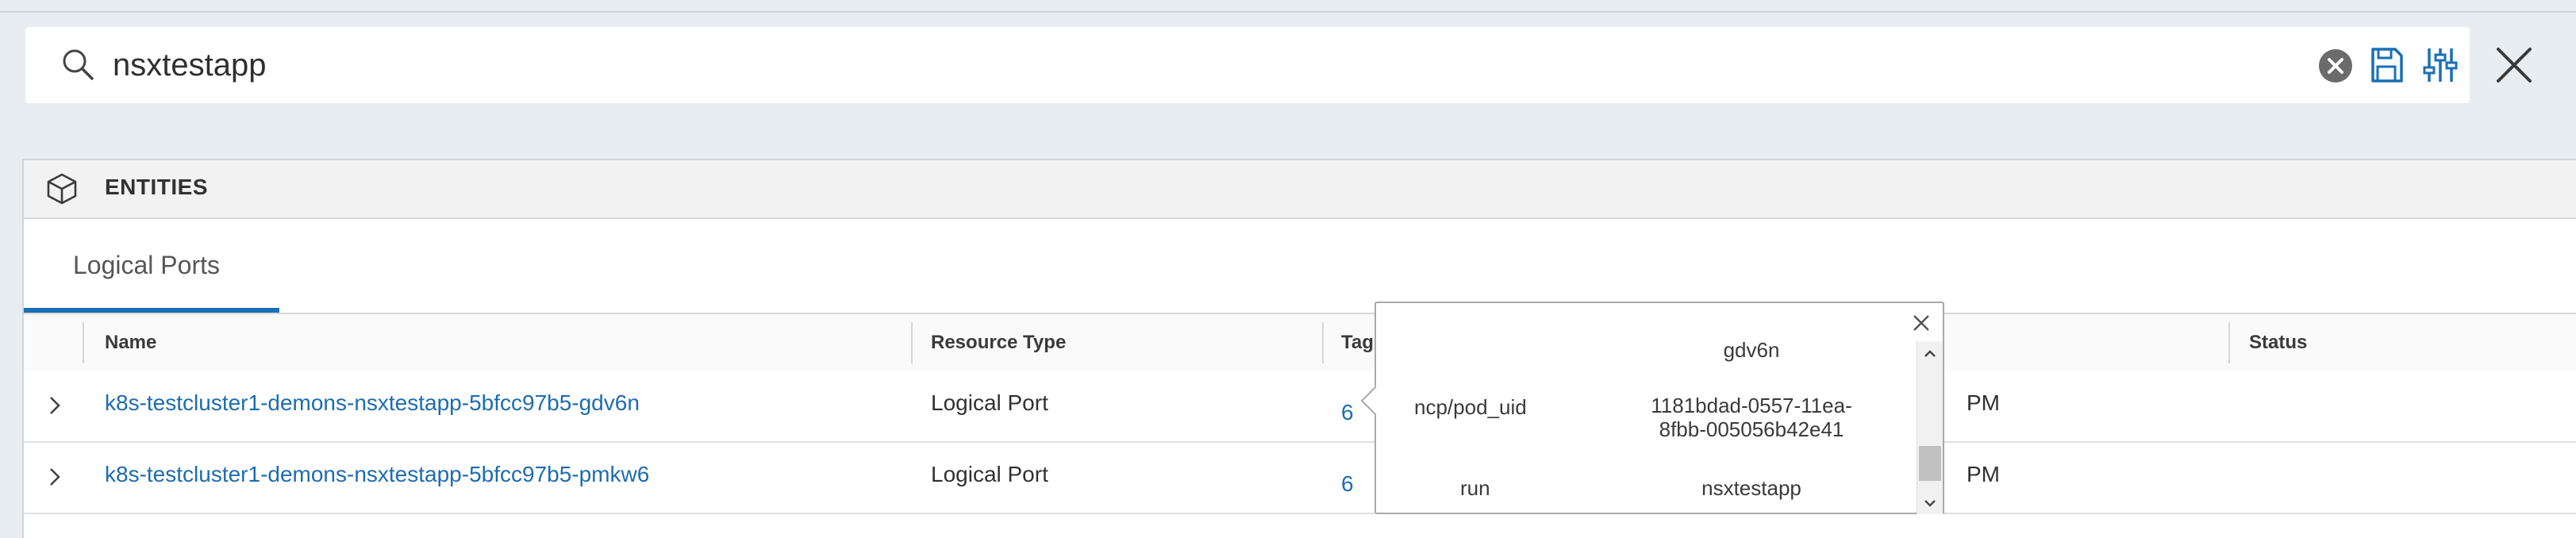 The height and width of the screenshot is (538, 2576). I want to click on save-disk-icon, so click(2386, 65).